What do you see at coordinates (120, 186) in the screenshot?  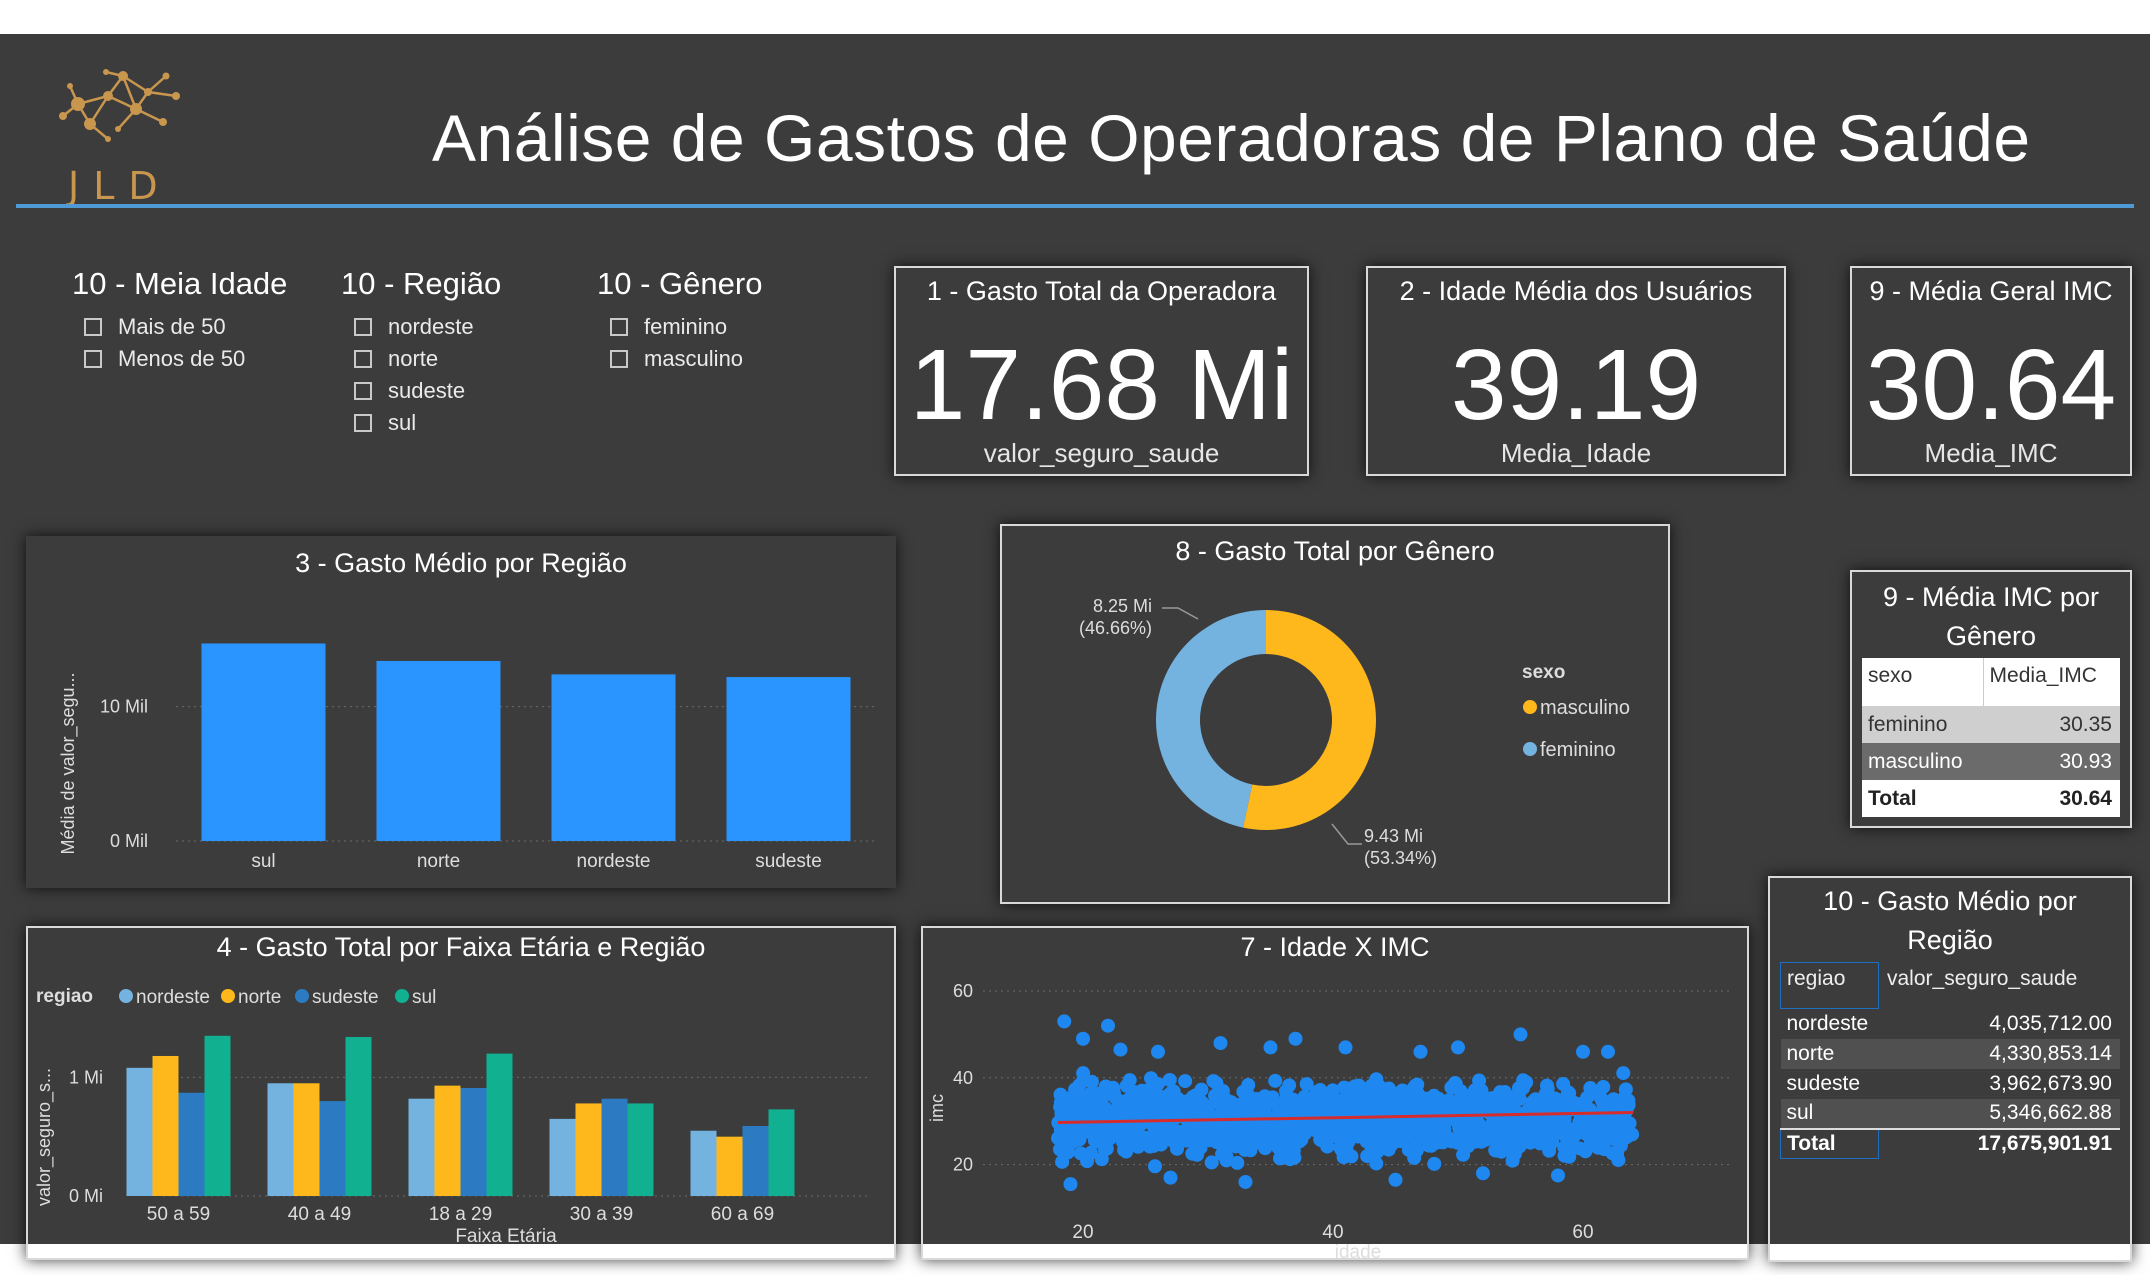 I see `logo-text: JLD` at bounding box center [120, 186].